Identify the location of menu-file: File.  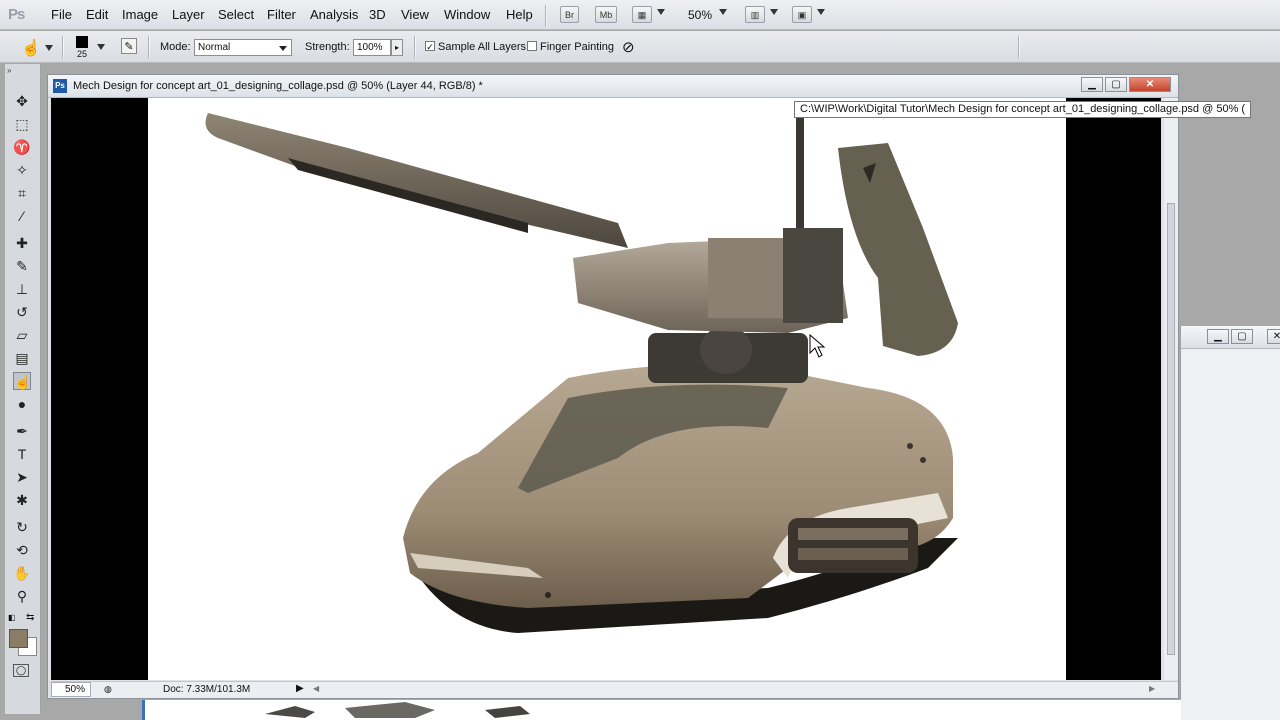
(61, 14).